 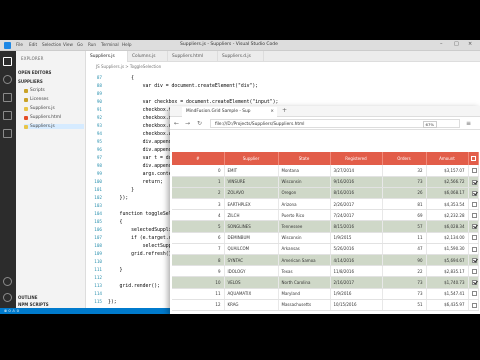 I want to click on tab-suppliers-html: Suppliers.html, so click(x=193, y=56).